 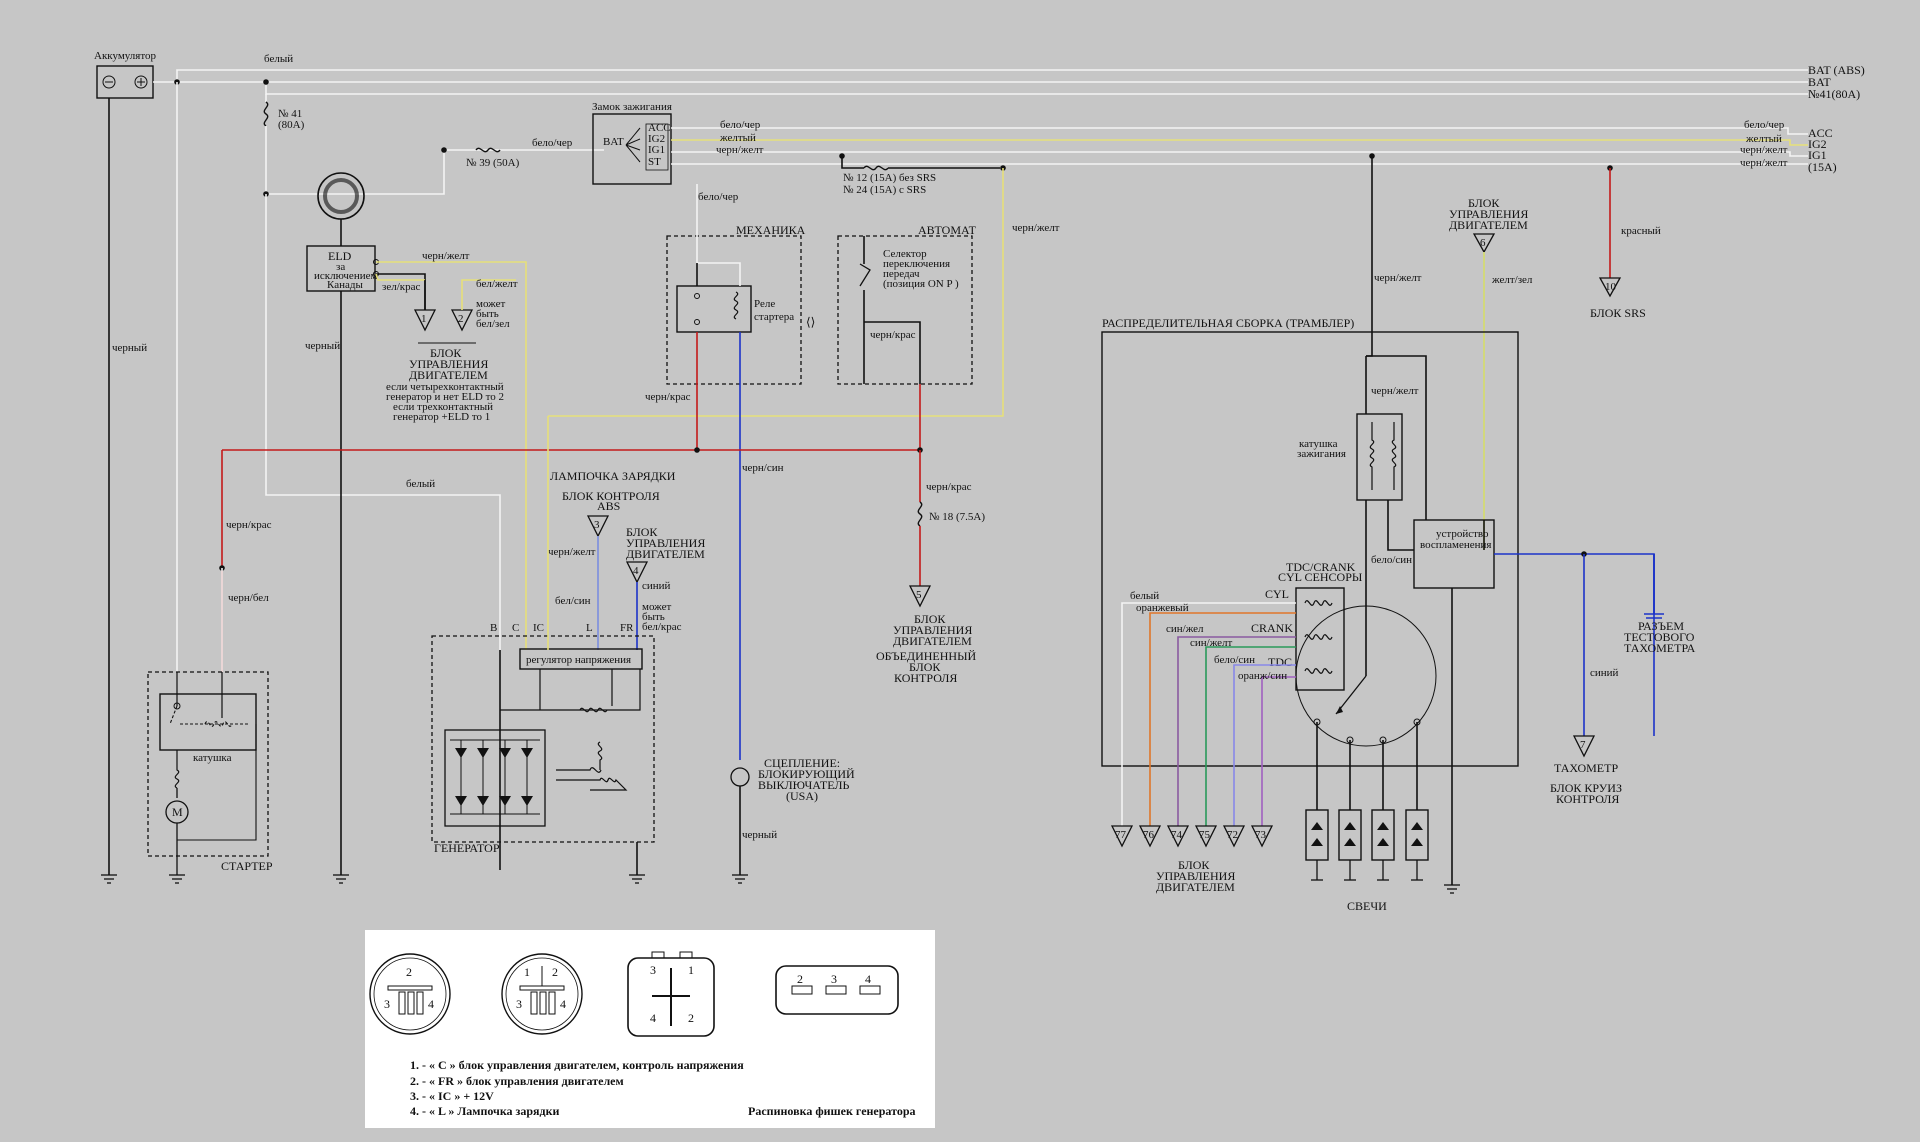 What do you see at coordinates (718, 197) in the screenshot?
I see `wire-wht-blk-ign: бело/чер` at bounding box center [718, 197].